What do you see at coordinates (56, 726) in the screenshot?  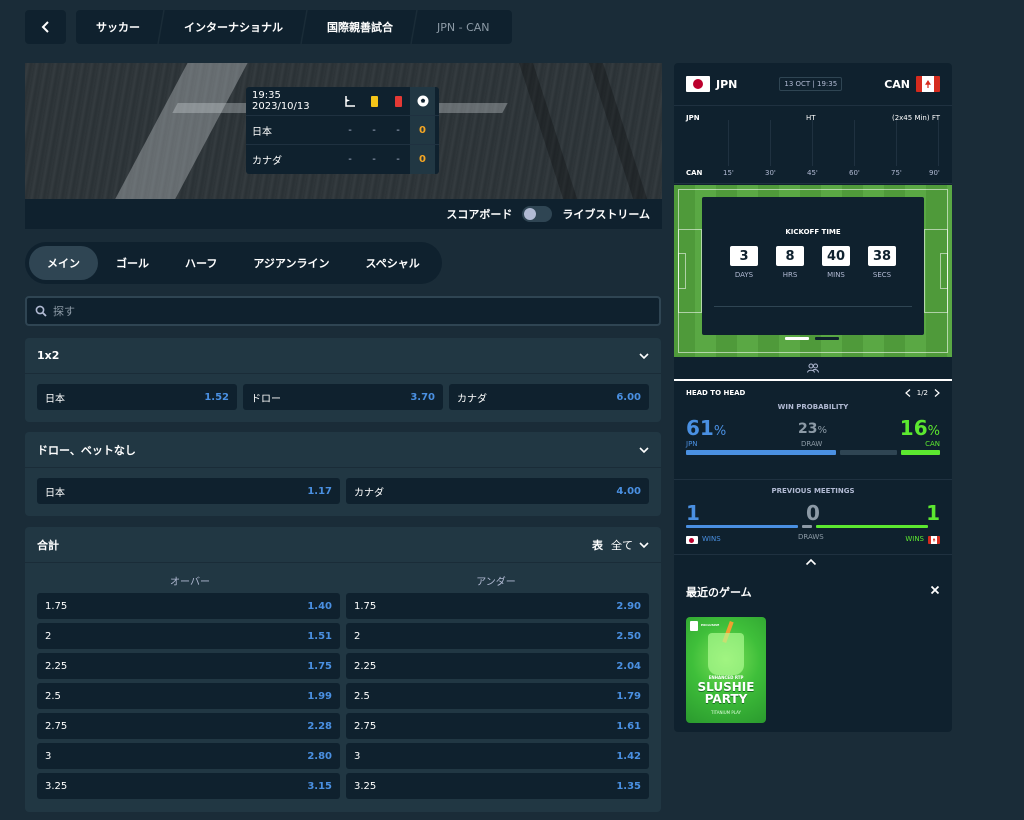 I see `totals-line: 2.75` at bounding box center [56, 726].